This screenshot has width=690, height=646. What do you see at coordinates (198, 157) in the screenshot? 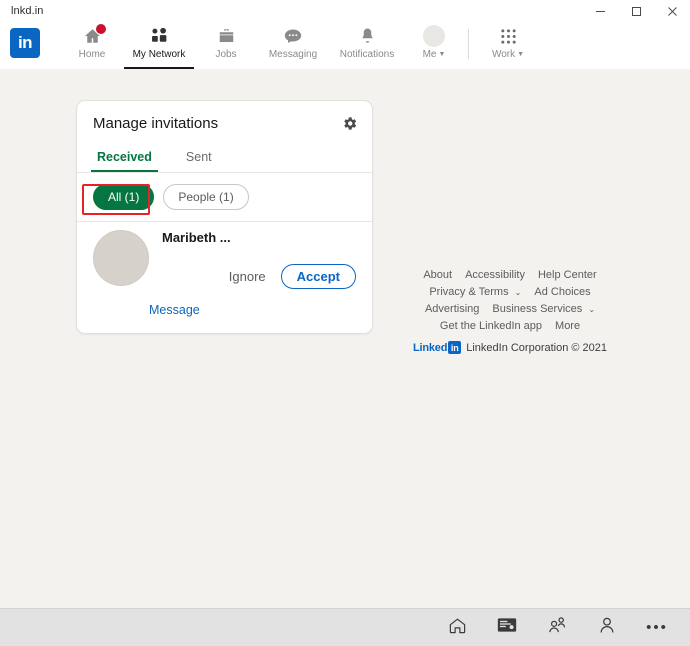
I see `tab-sent-label: Sent` at bounding box center [198, 157].